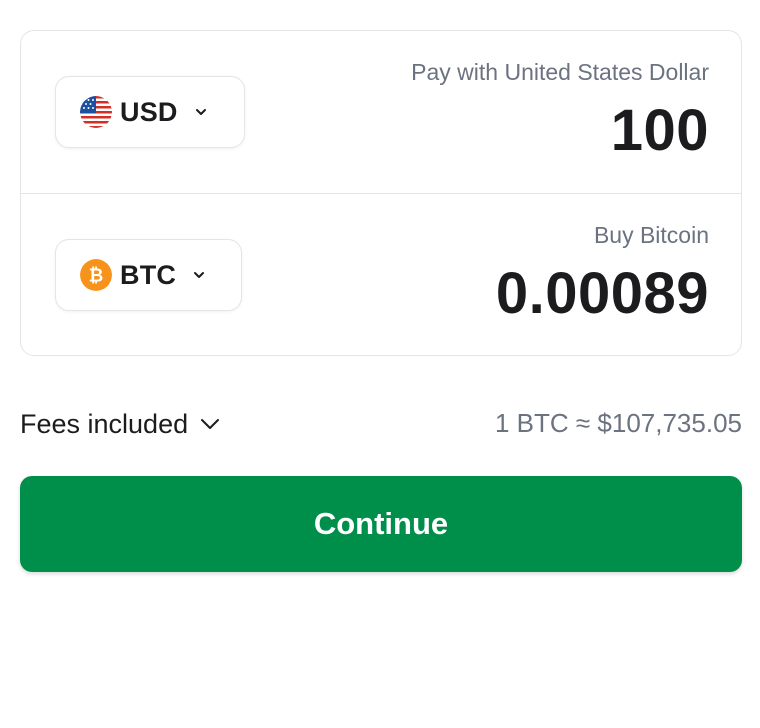 The height and width of the screenshot is (728, 760). I want to click on pay-label: Pay with United States Dollar, so click(560, 72).